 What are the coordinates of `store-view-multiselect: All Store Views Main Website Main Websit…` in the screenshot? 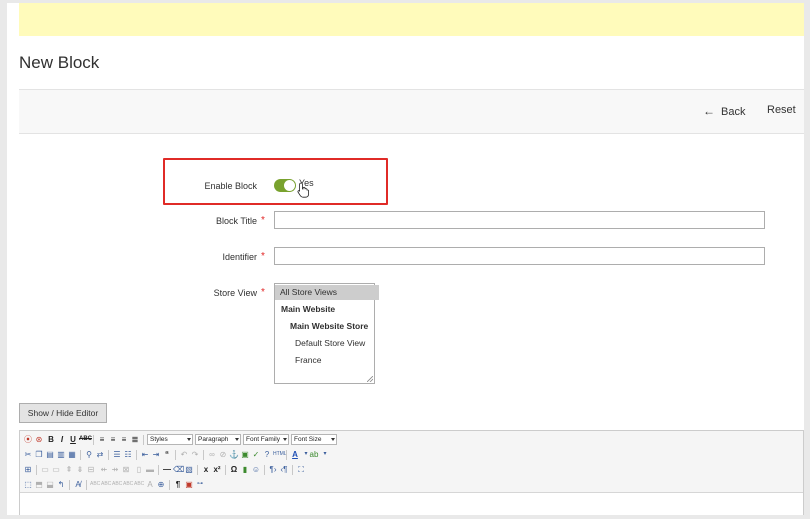 It's located at (326, 333).